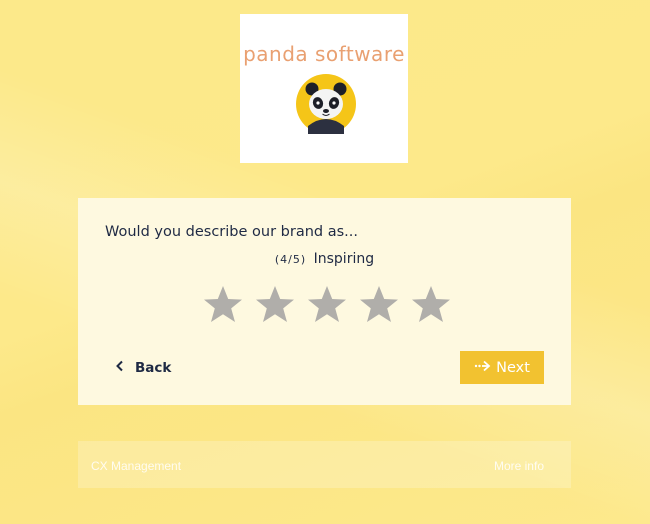 The image size is (650, 524). I want to click on footer-bar: CX Management More info, so click(324, 464).